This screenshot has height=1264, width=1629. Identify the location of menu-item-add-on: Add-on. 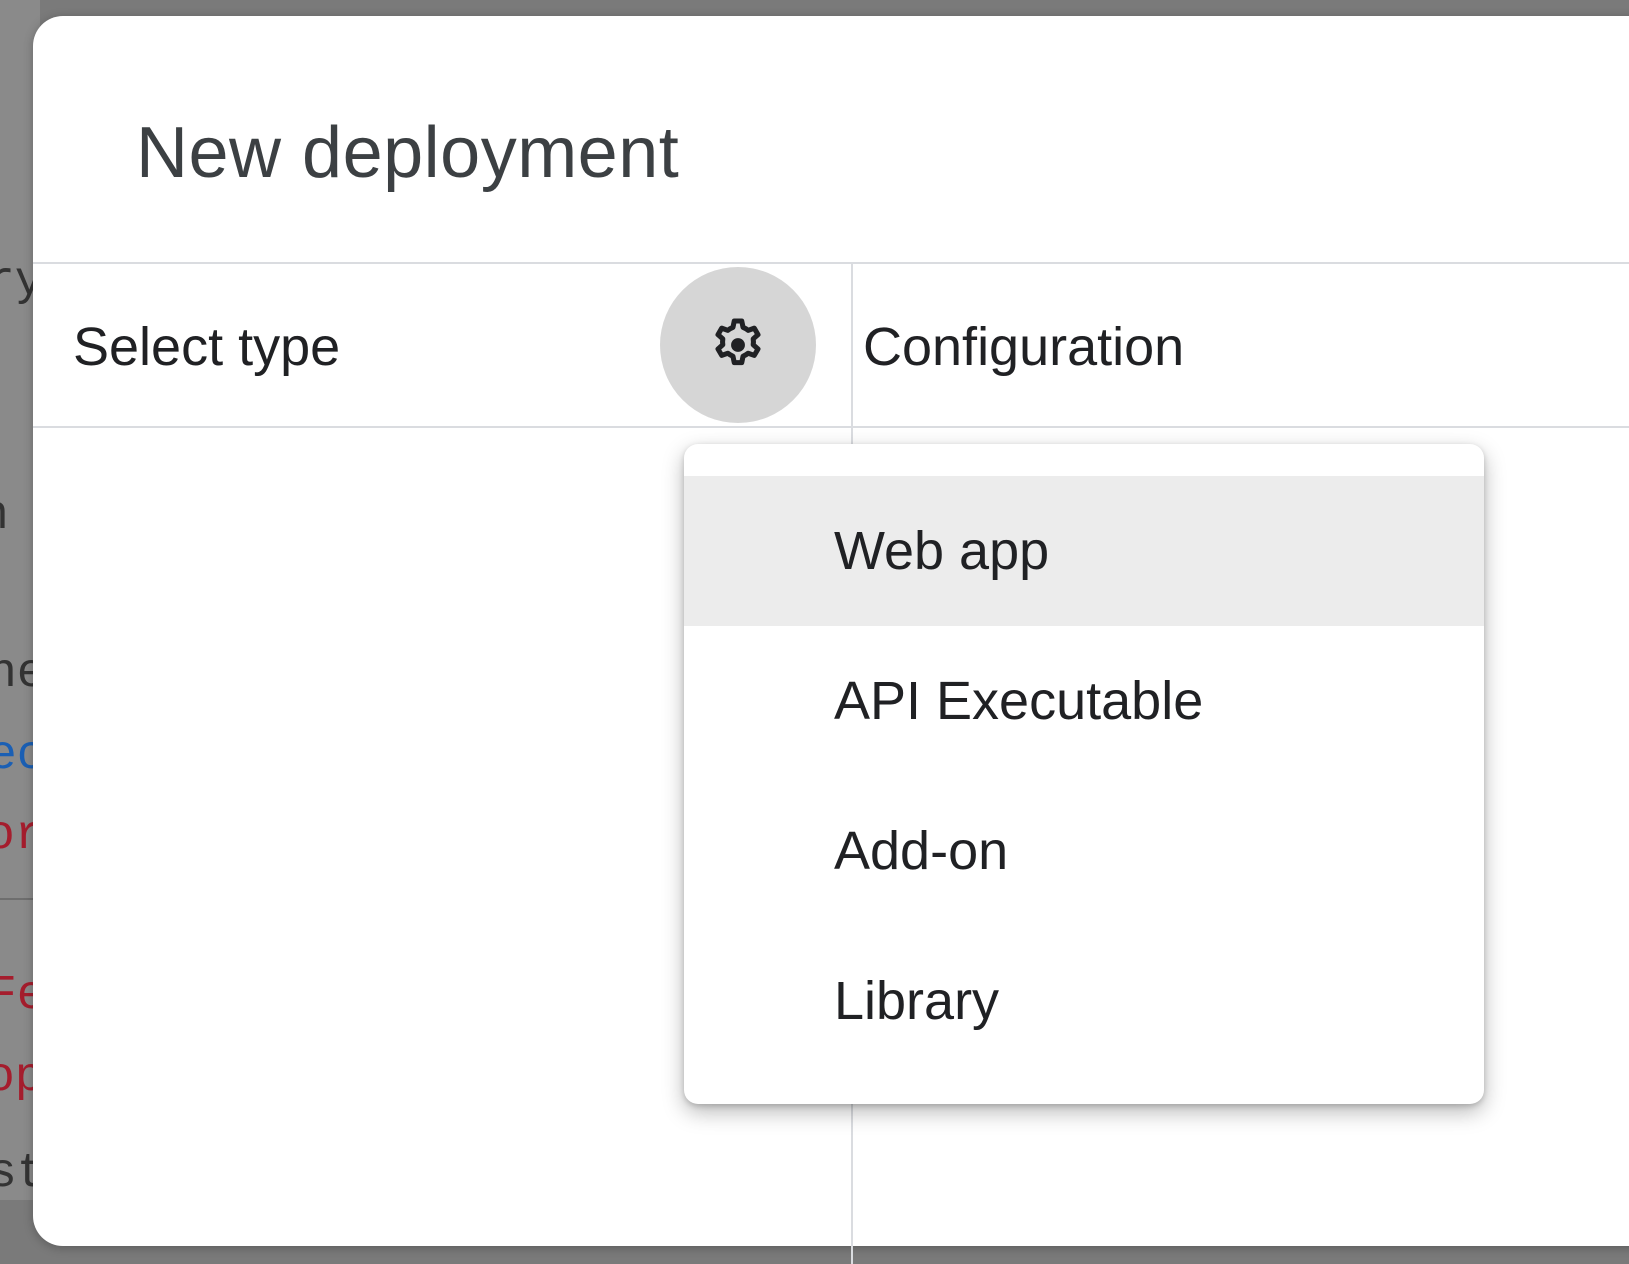
(1084, 851).